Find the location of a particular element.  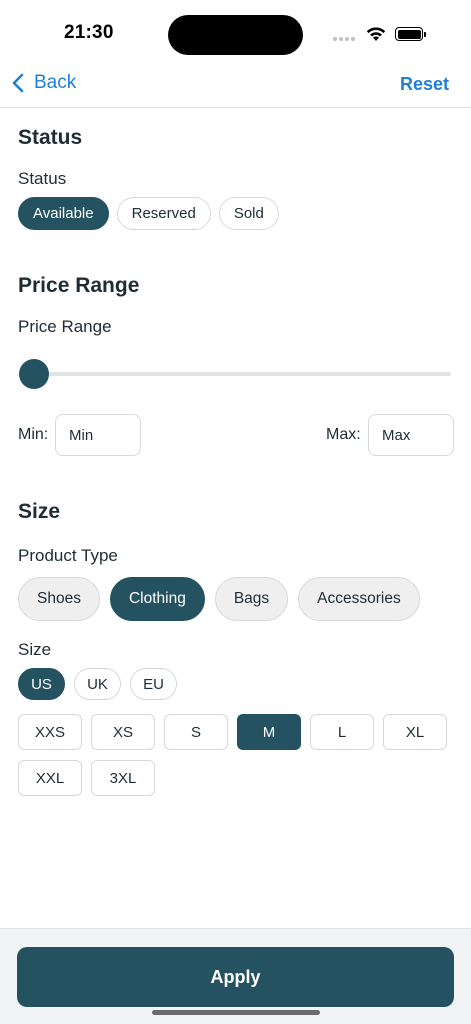

reset-button: Reset is located at coordinates (424, 84).